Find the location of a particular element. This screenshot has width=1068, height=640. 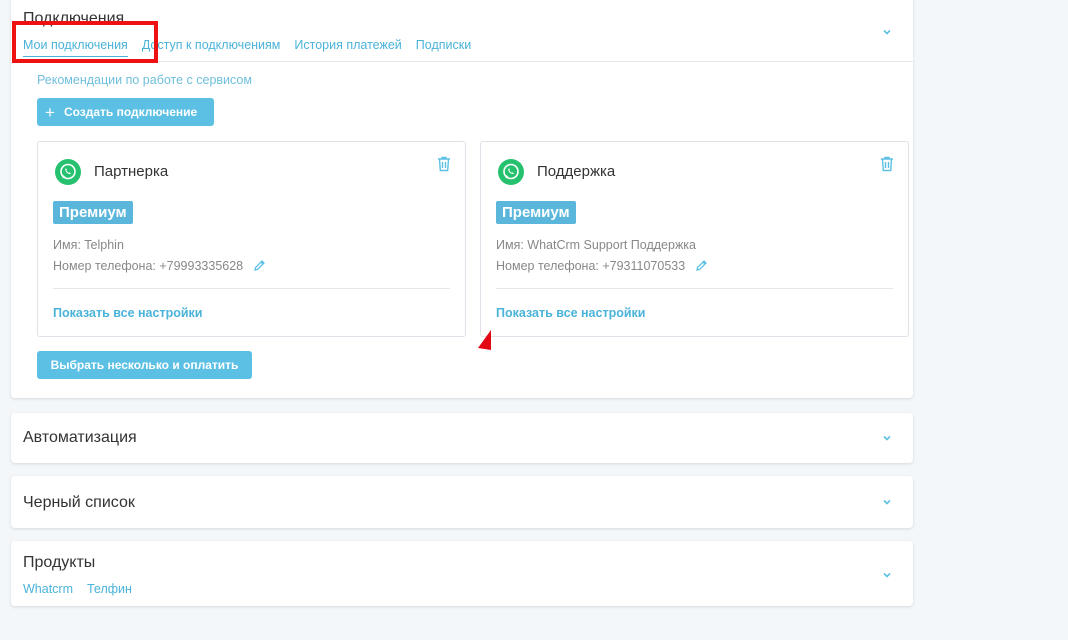

select-and-pay-button: Выбрать несколько и оплатить is located at coordinates (144, 365).